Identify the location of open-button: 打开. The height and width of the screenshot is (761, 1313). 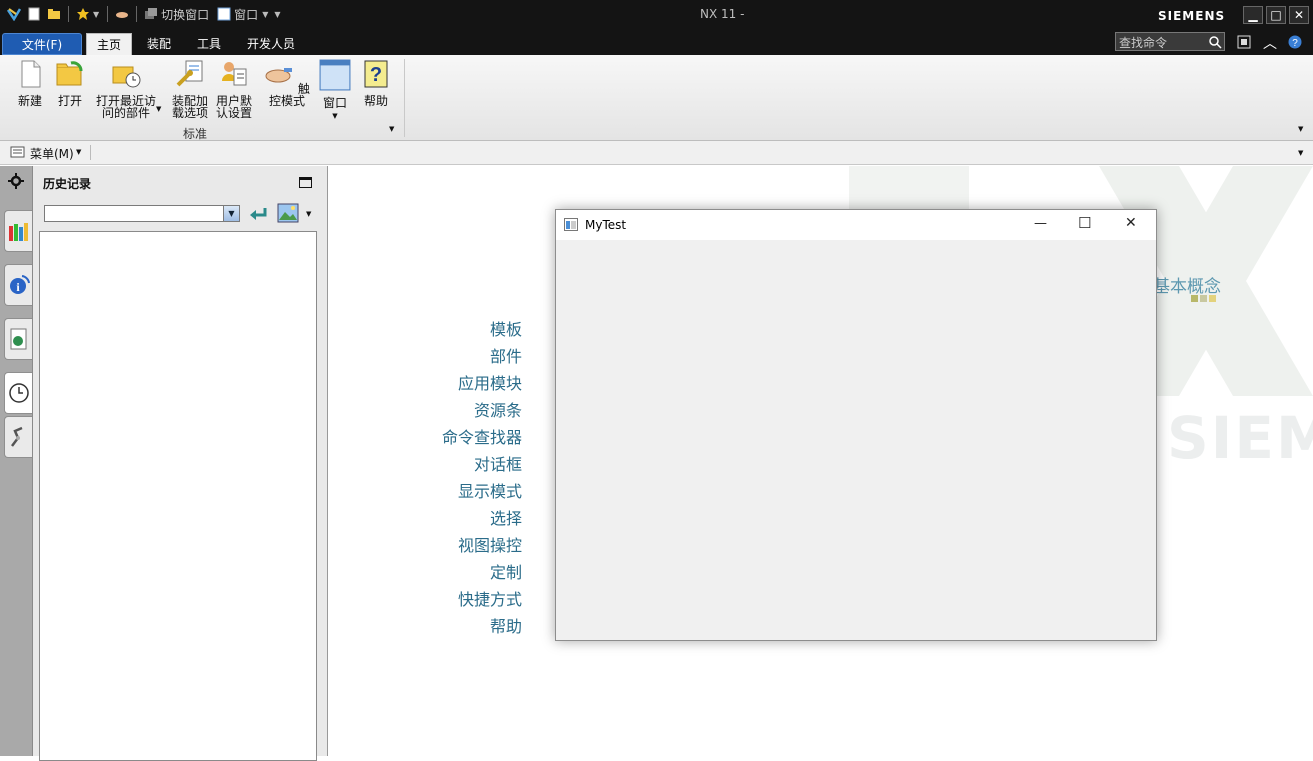
(70, 83).